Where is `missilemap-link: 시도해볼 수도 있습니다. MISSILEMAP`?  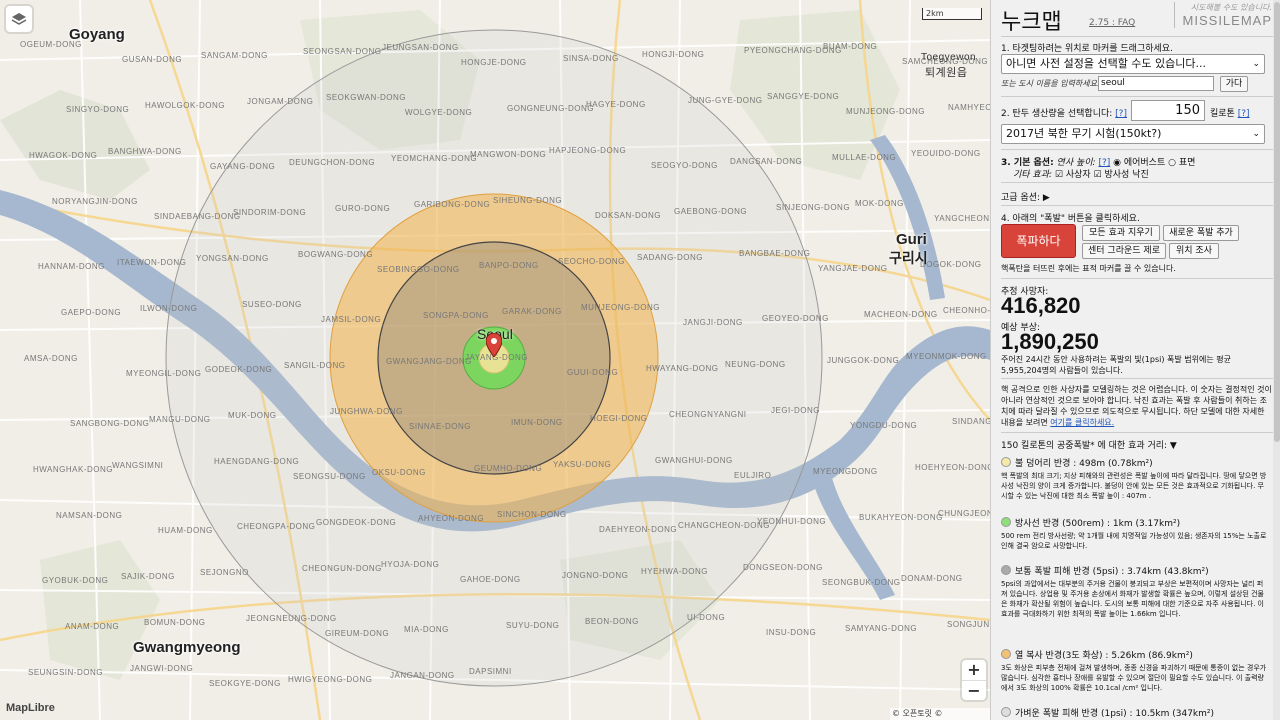
missilemap-link: 시도해볼 수도 있습니다. MISSILEMAP is located at coordinates (1222, 15).